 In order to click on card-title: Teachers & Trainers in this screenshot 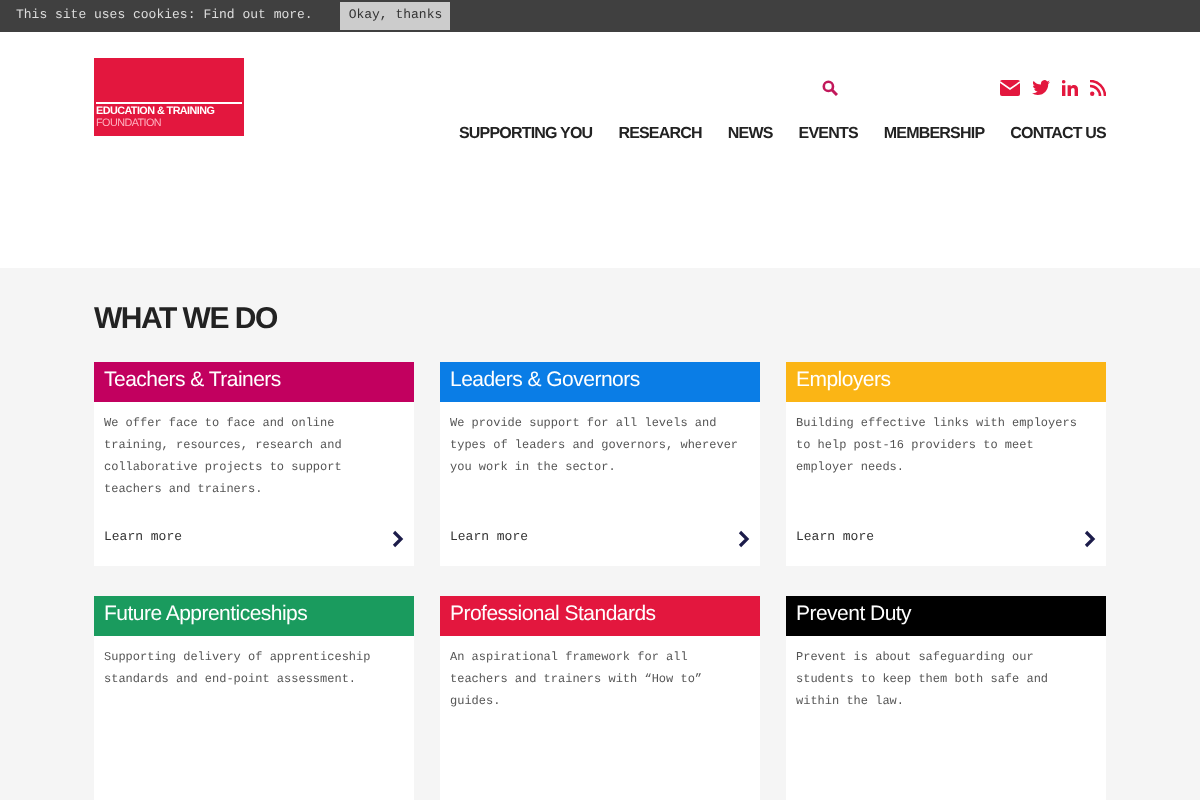, I will do `click(254, 382)`.